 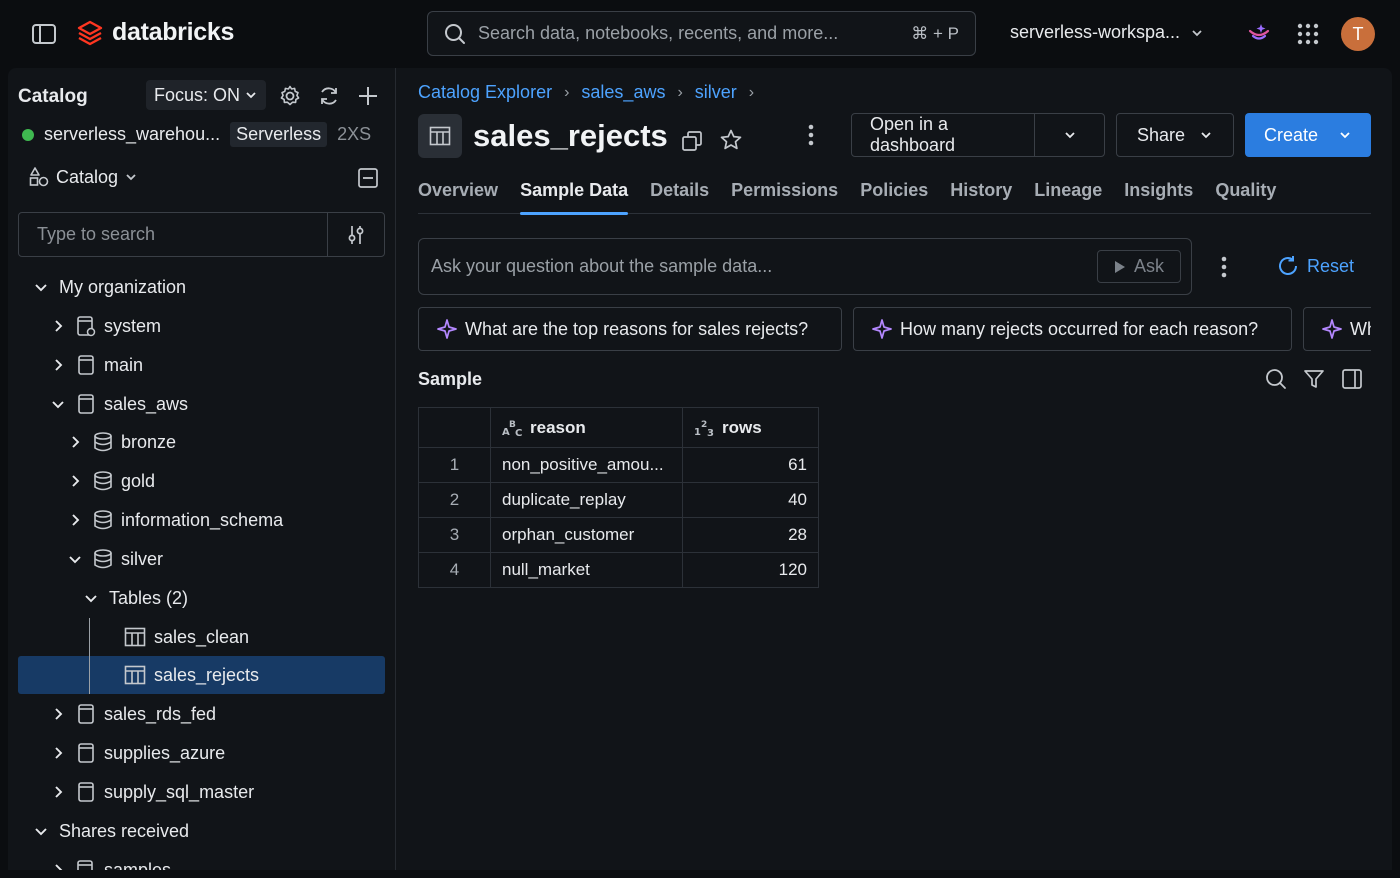 What do you see at coordinates (83, 177) in the screenshot?
I see `catalog-type-selector: Catalog` at bounding box center [83, 177].